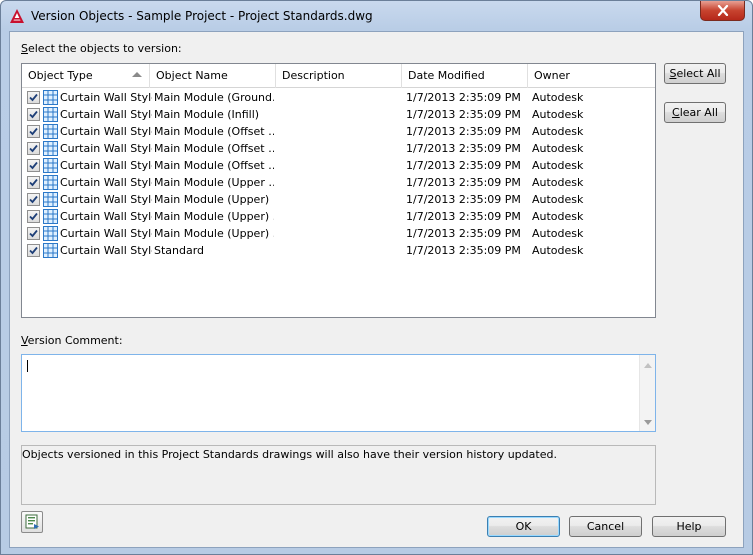 This screenshot has width=753, height=555. I want to click on column-date-modified: Date Modified, so click(465, 76).